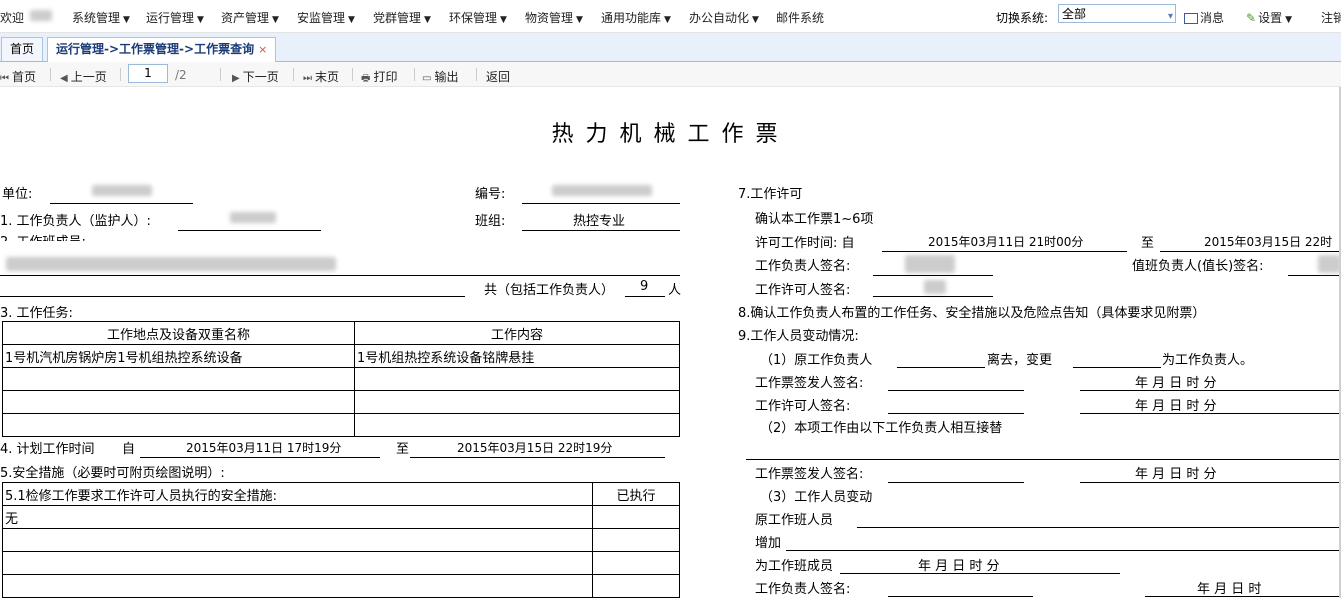 The image size is (1341, 598). Describe the element at coordinates (768, 543) in the screenshot. I see `added-label: 增加` at that location.